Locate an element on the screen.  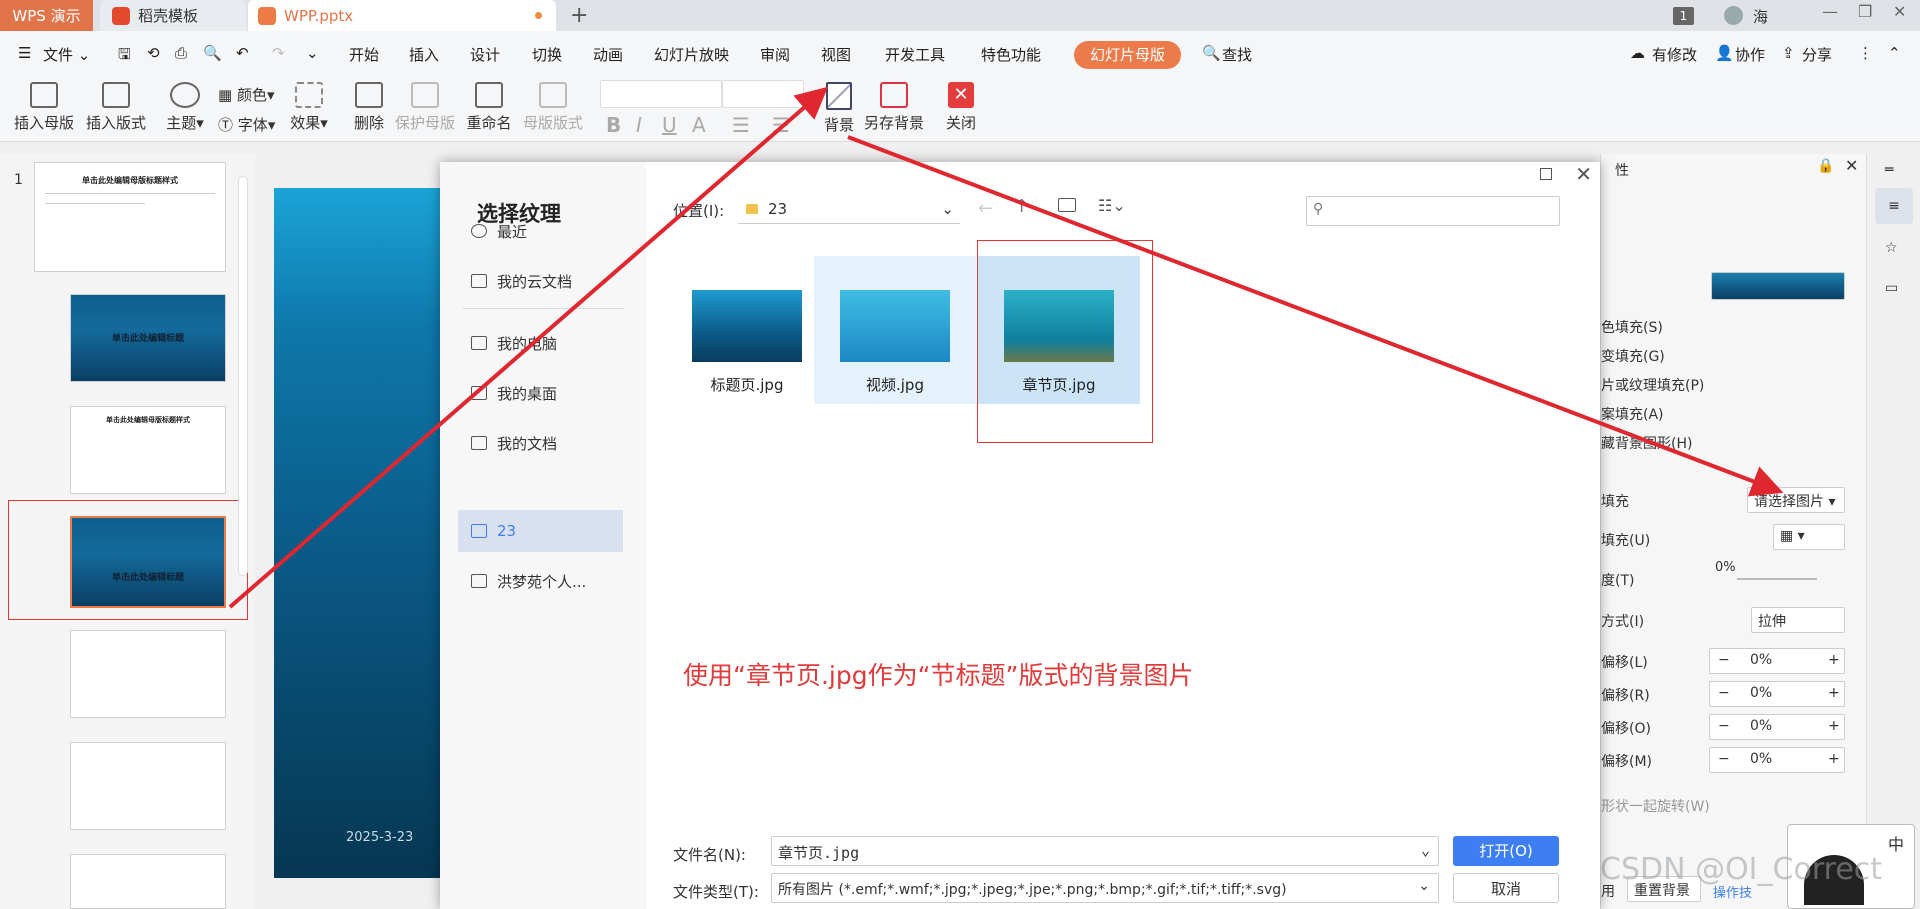
window-count-badge: 1 is located at coordinates (1683, 16).